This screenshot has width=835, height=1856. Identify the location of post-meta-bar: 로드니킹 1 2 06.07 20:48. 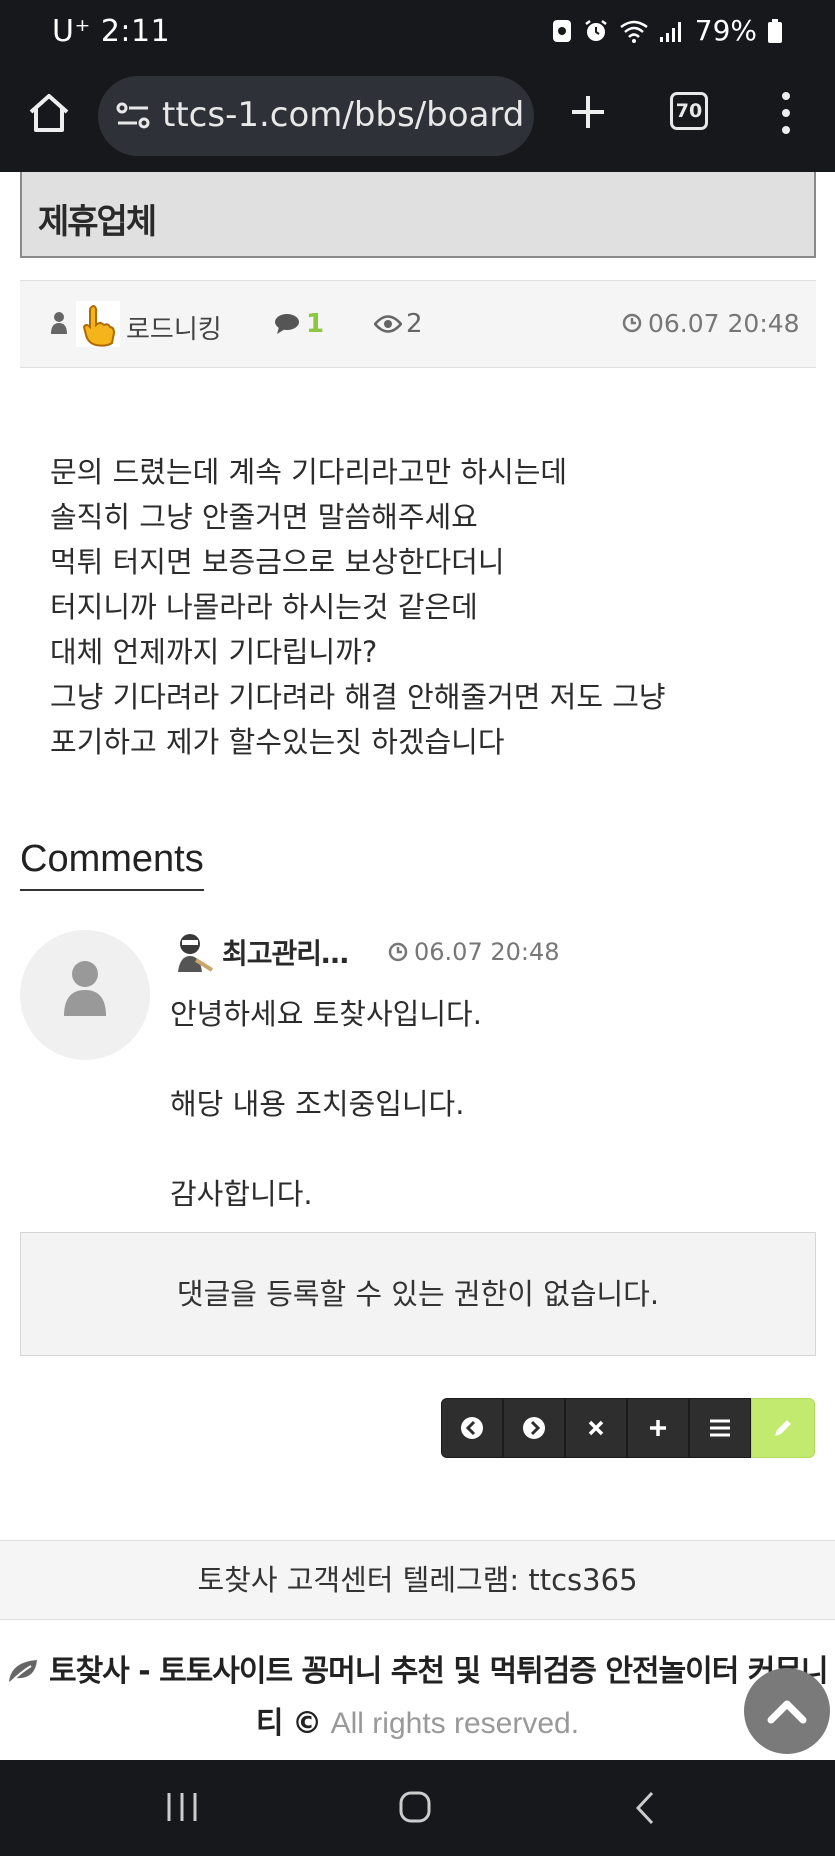
(418, 324).